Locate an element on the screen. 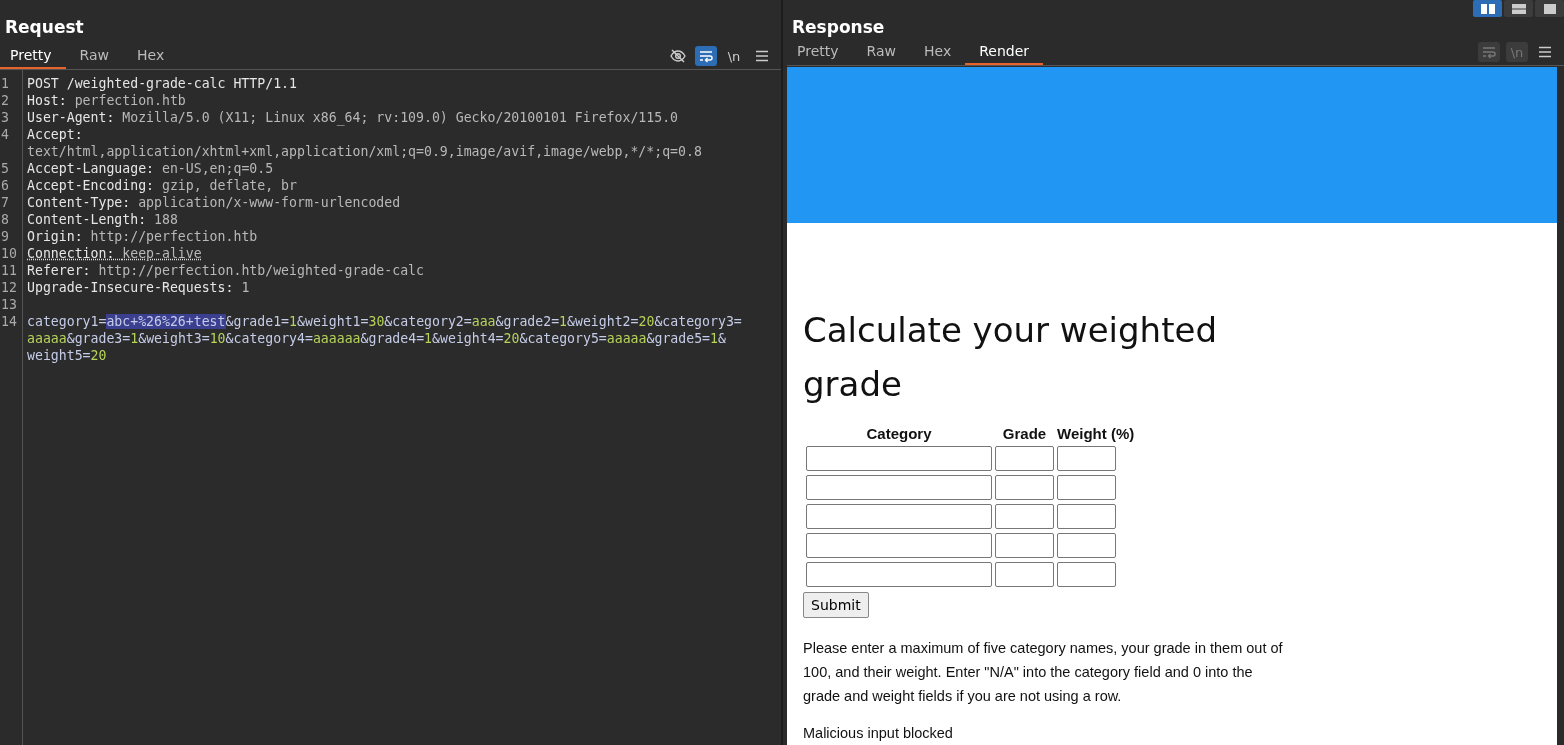 This screenshot has width=1564, height=745. code-text: category1= is located at coordinates (67, 321).